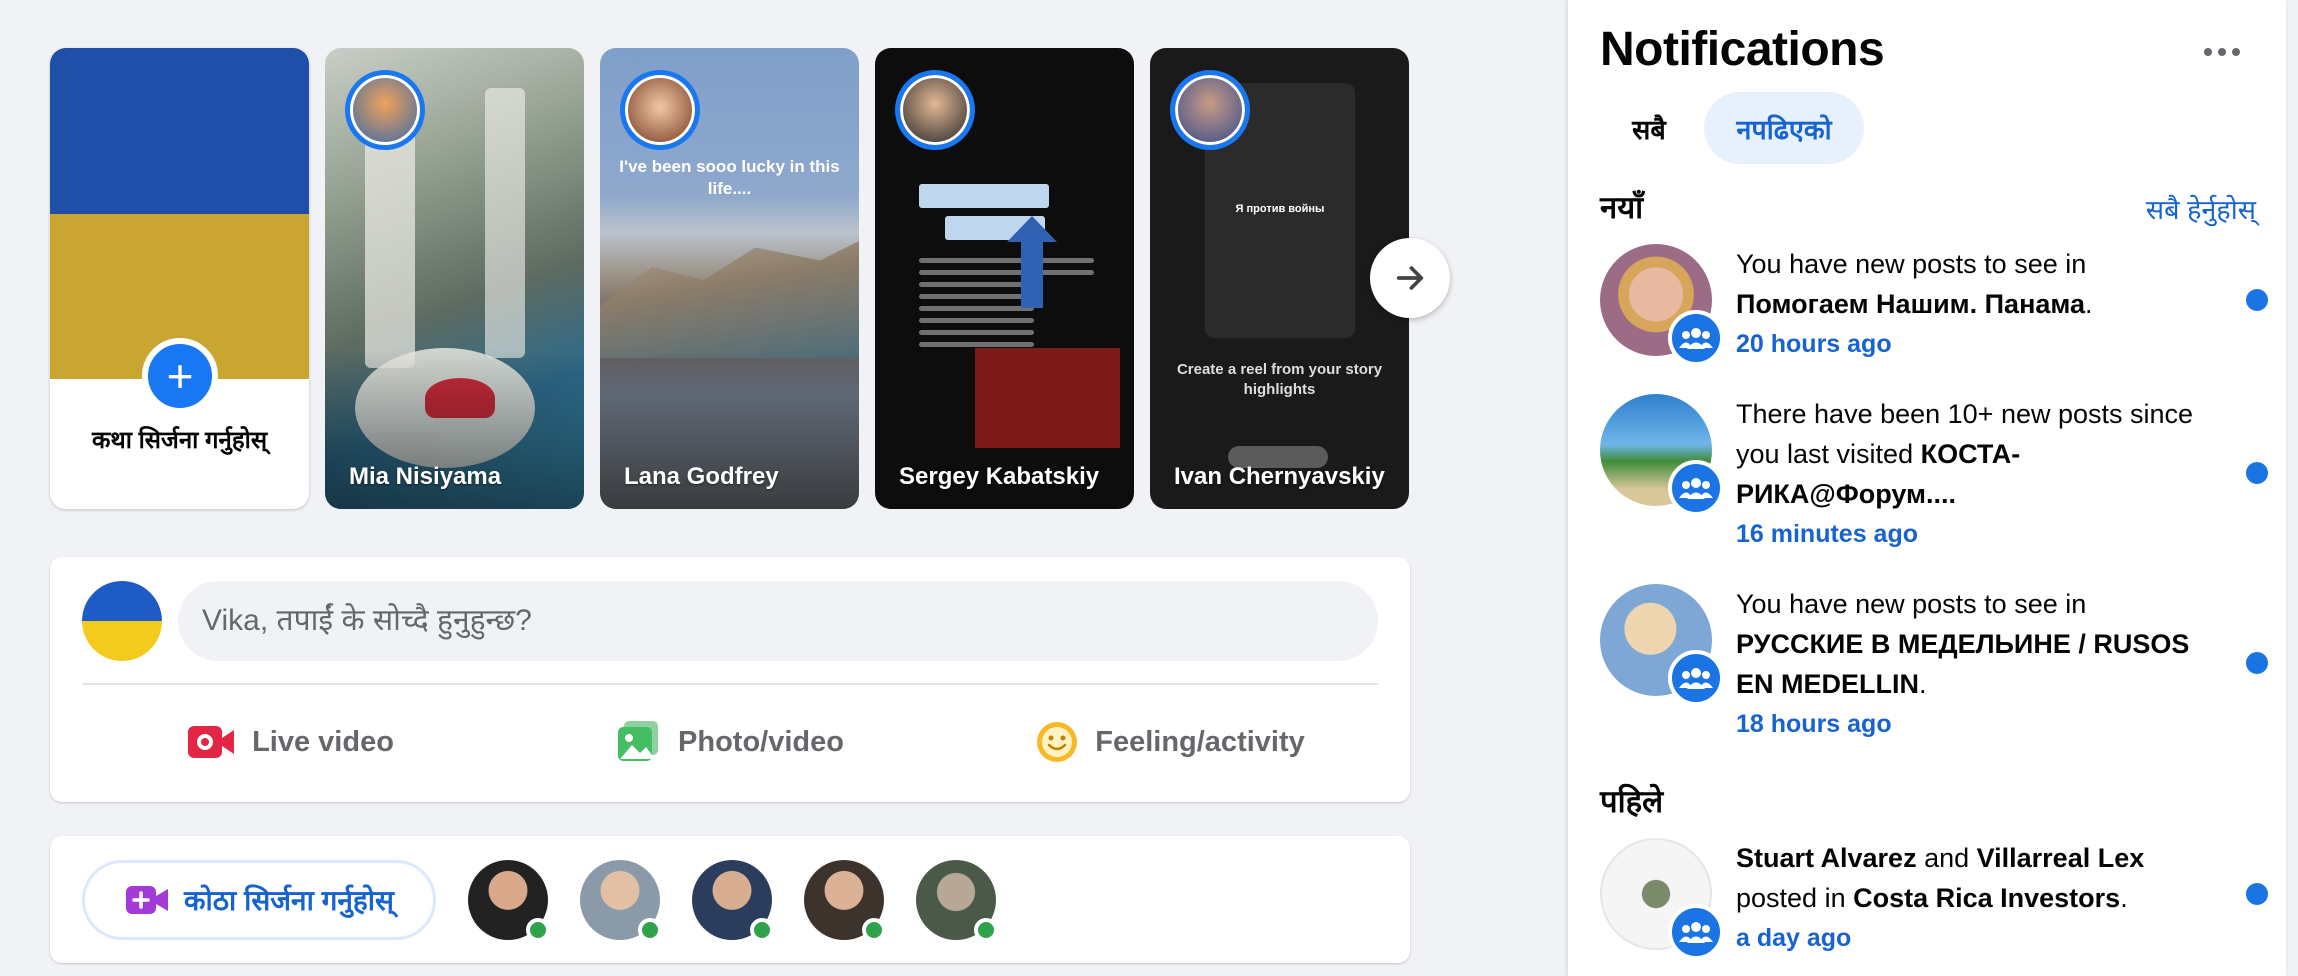 This screenshot has height=976, width=2298. What do you see at coordinates (999, 476) in the screenshot?
I see `story-author-name: Sergey Kabatskiy` at bounding box center [999, 476].